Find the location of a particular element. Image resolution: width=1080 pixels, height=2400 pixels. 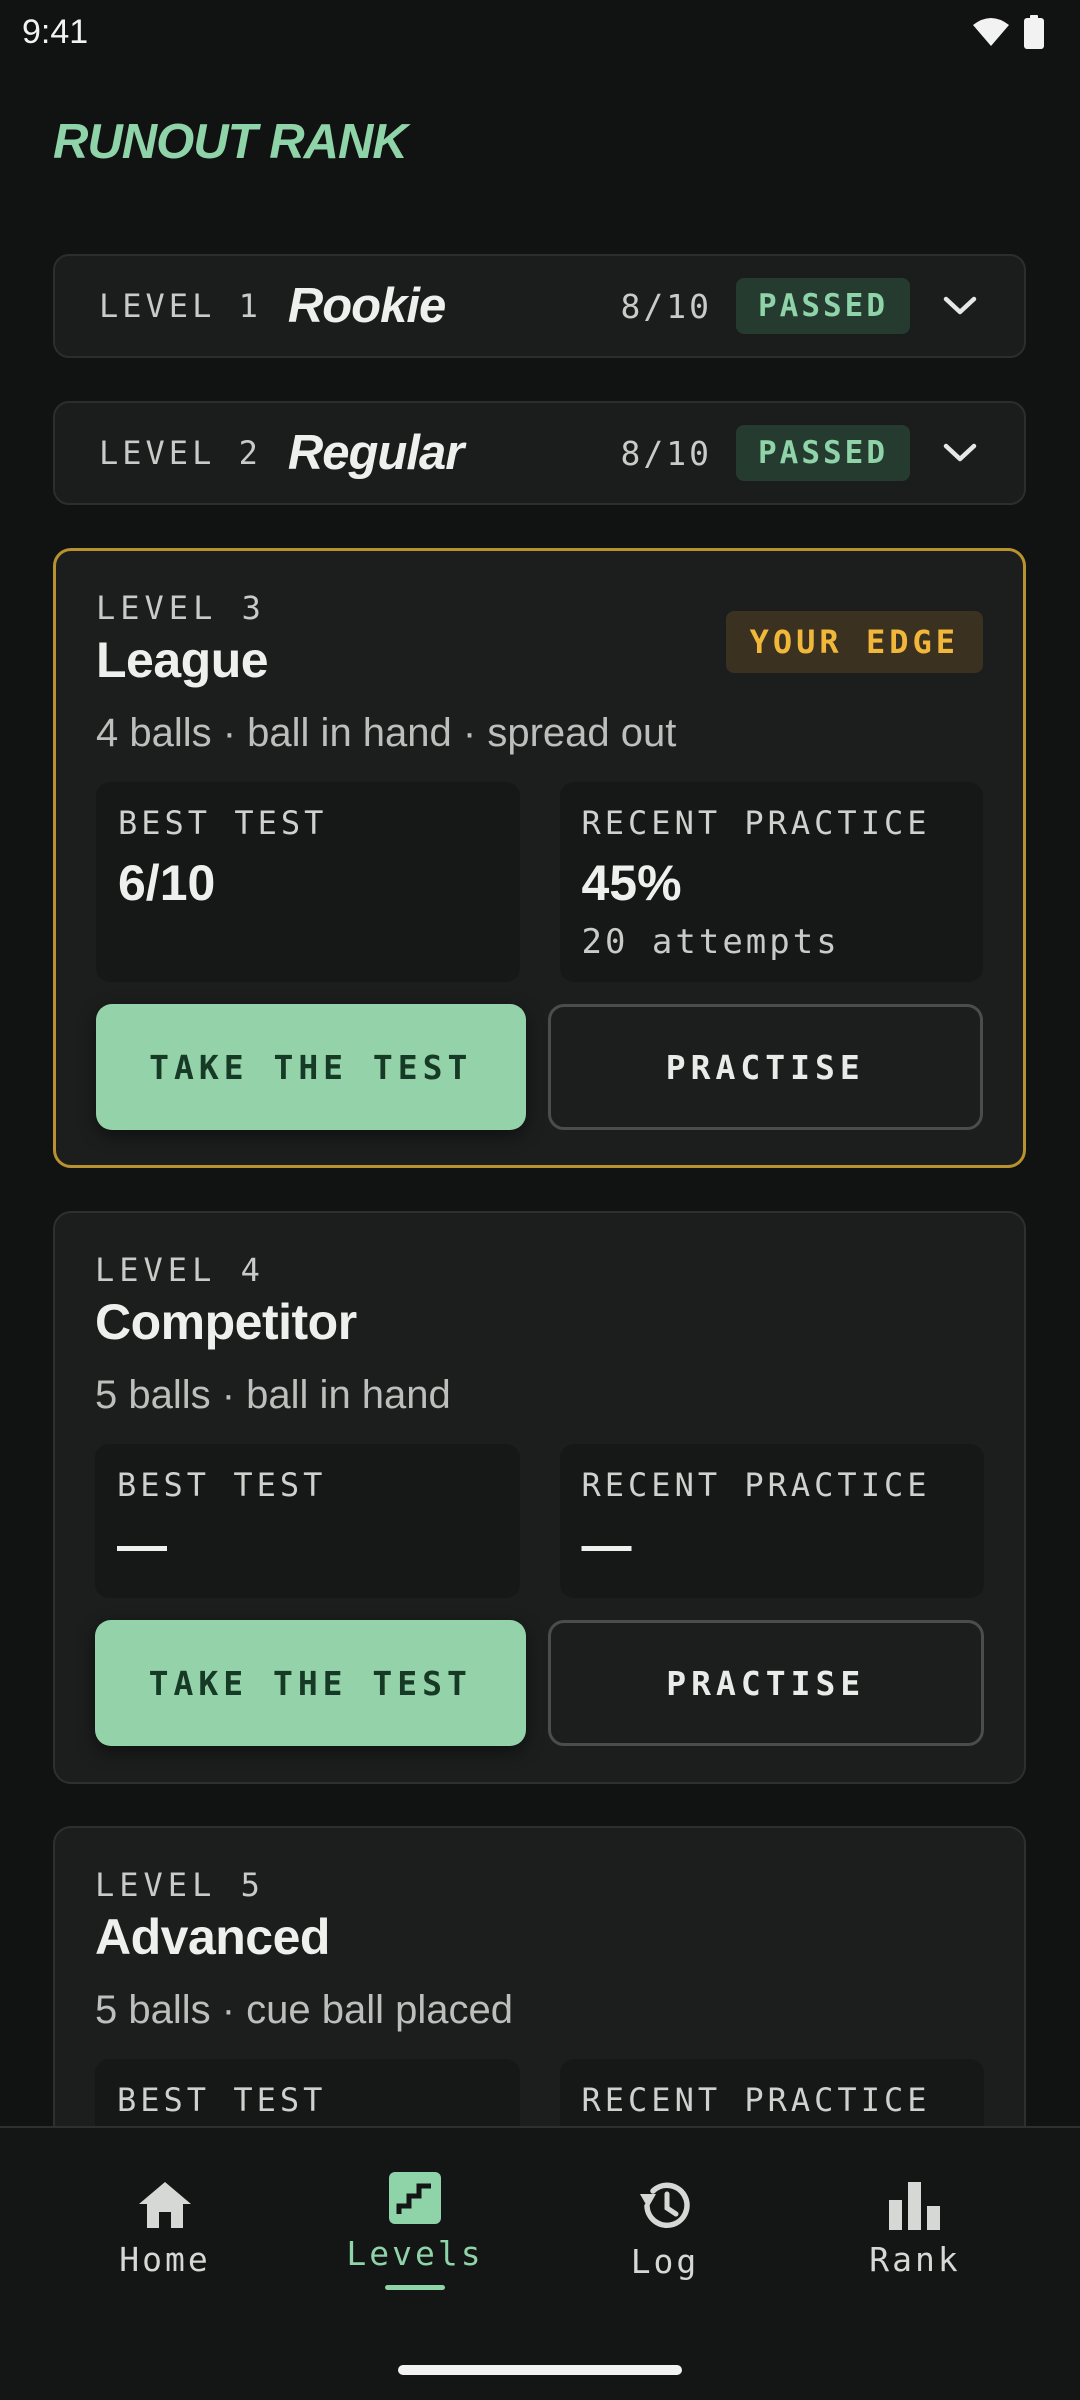

level-description: 5 balls · cue ball placed is located at coordinates (304, 2010).